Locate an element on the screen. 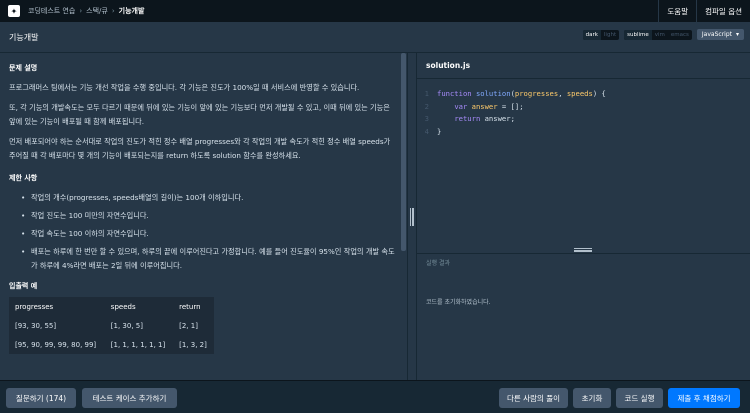 The height and width of the screenshot is (413, 750). keymap-vim-button: vim is located at coordinates (660, 35).